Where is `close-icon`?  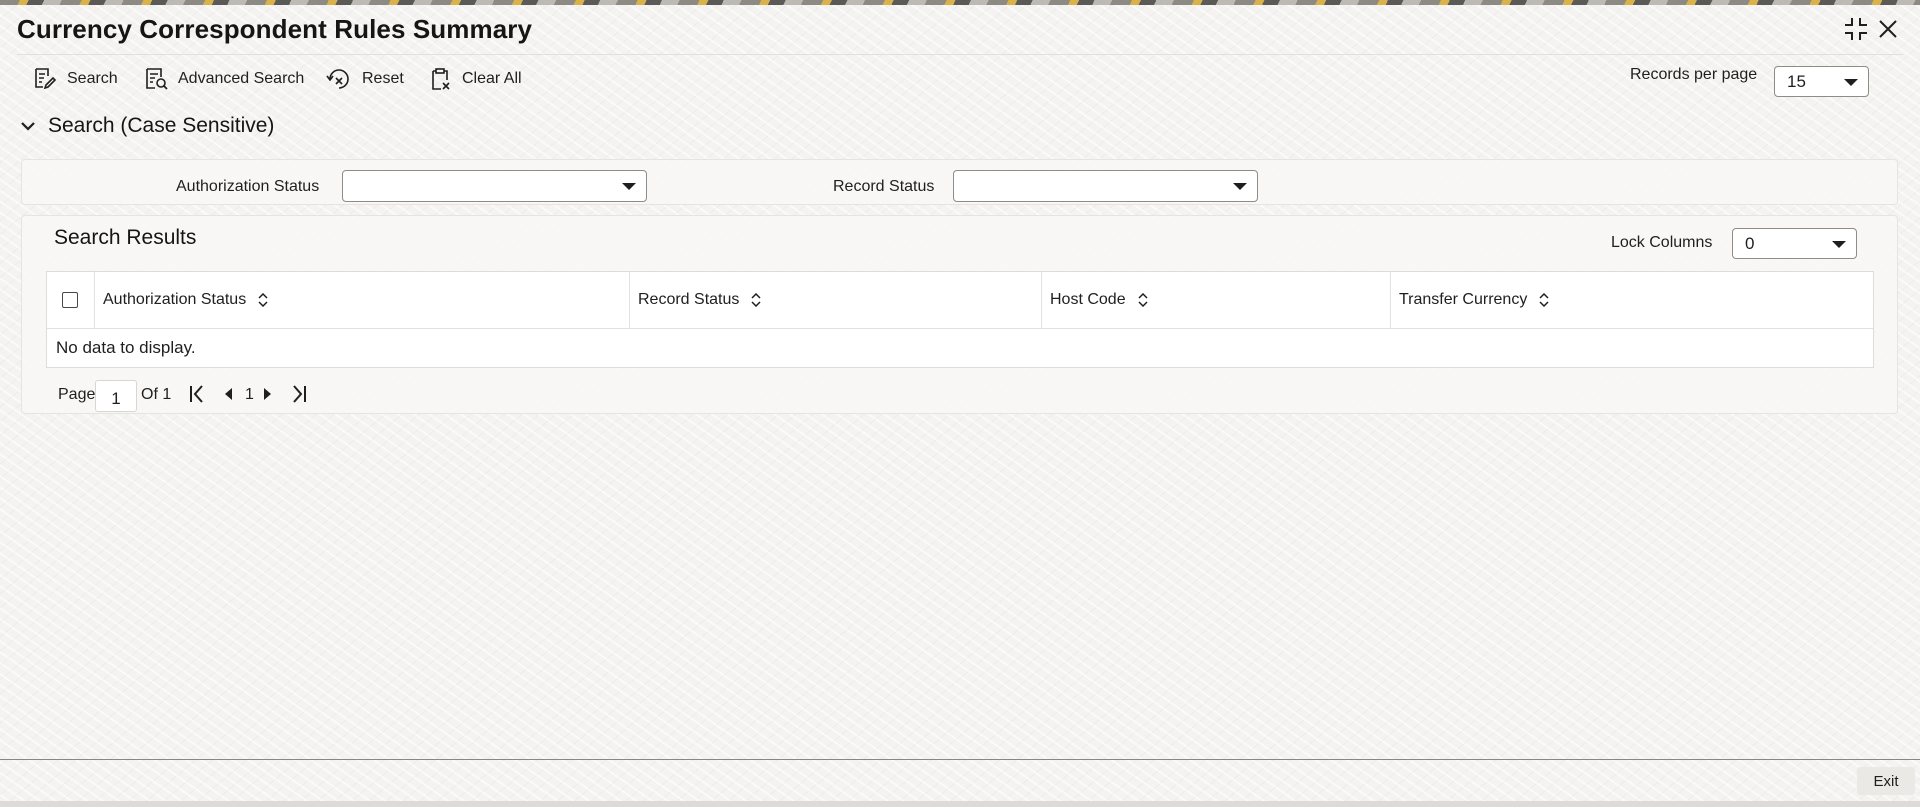
close-icon is located at coordinates (1888, 29).